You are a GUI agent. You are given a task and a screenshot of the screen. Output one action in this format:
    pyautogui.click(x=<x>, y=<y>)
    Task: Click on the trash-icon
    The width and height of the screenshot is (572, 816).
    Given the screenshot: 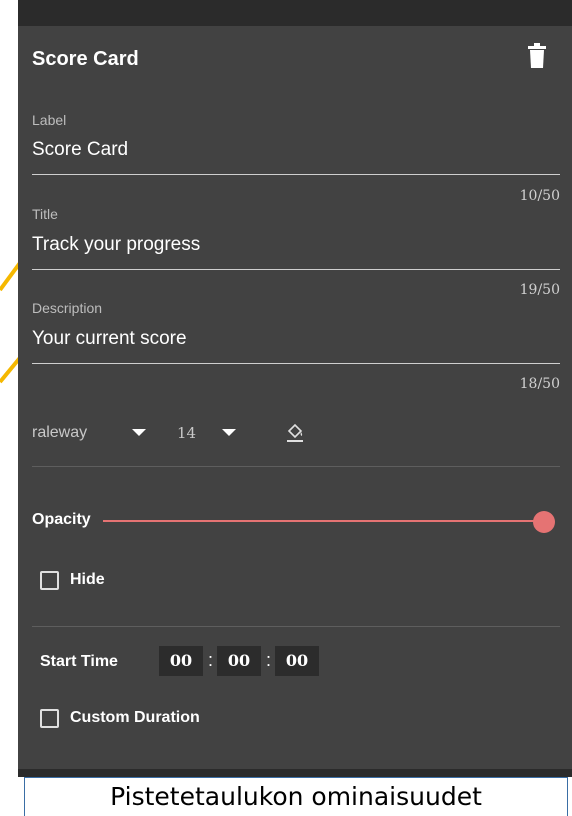 What is the action you would take?
    pyautogui.click(x=537, y=56)
    